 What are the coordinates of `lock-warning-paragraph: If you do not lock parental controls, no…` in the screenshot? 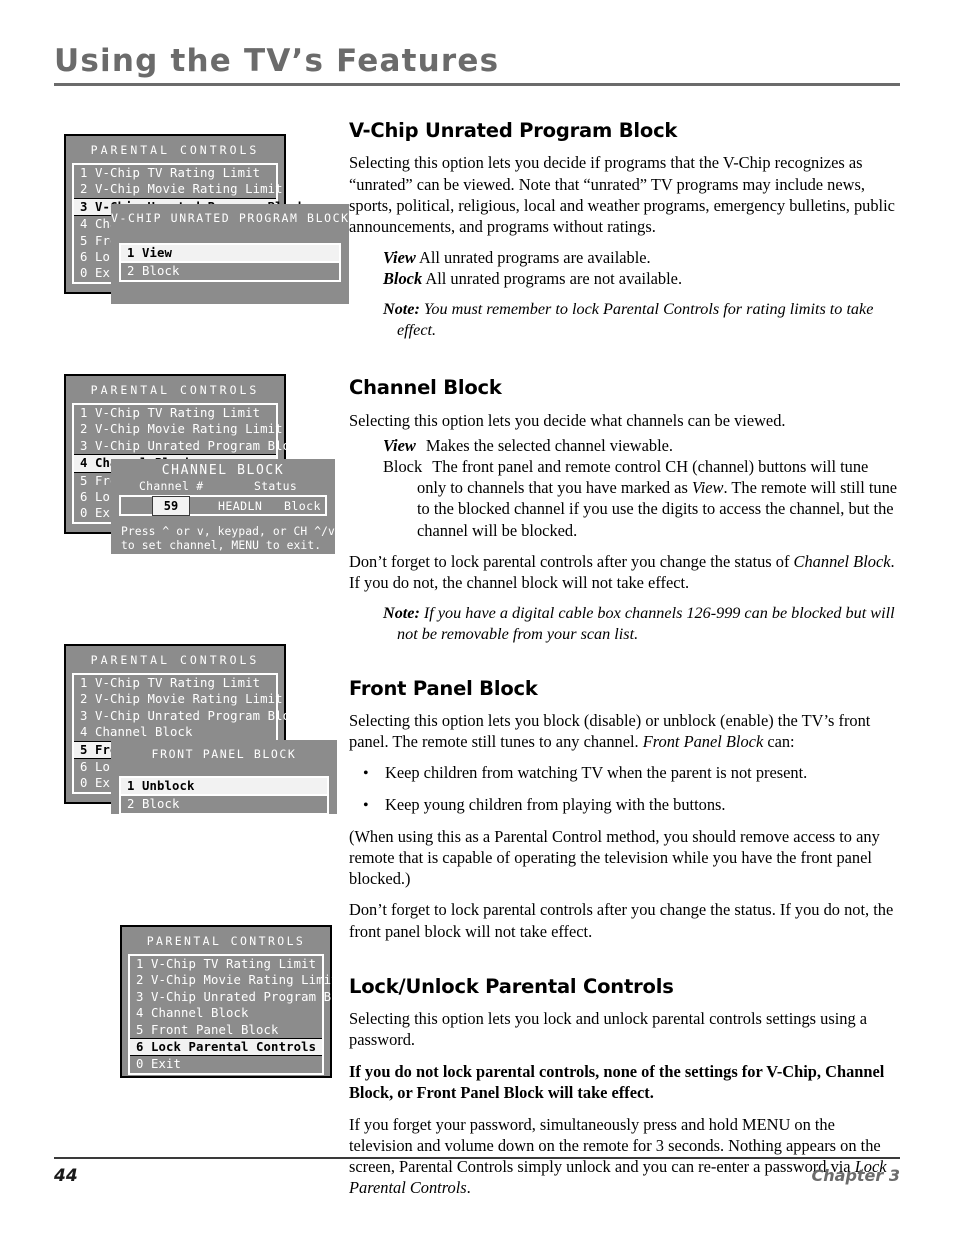 It's located at (617, 1082).